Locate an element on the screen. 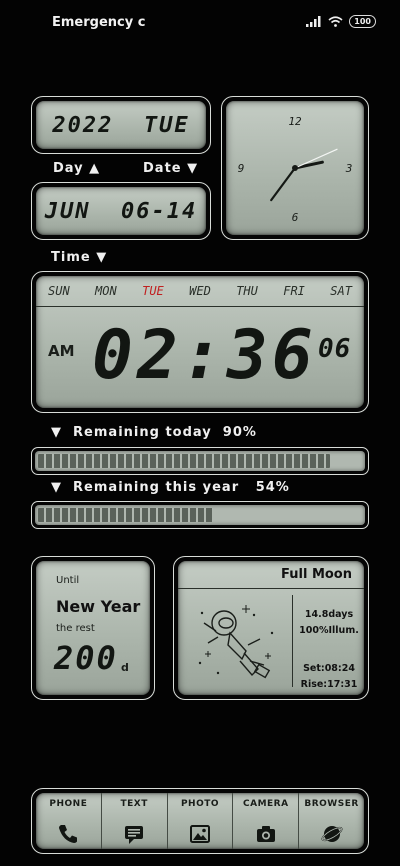  clock-number-6: 6 is located at coordinates (295, 217).